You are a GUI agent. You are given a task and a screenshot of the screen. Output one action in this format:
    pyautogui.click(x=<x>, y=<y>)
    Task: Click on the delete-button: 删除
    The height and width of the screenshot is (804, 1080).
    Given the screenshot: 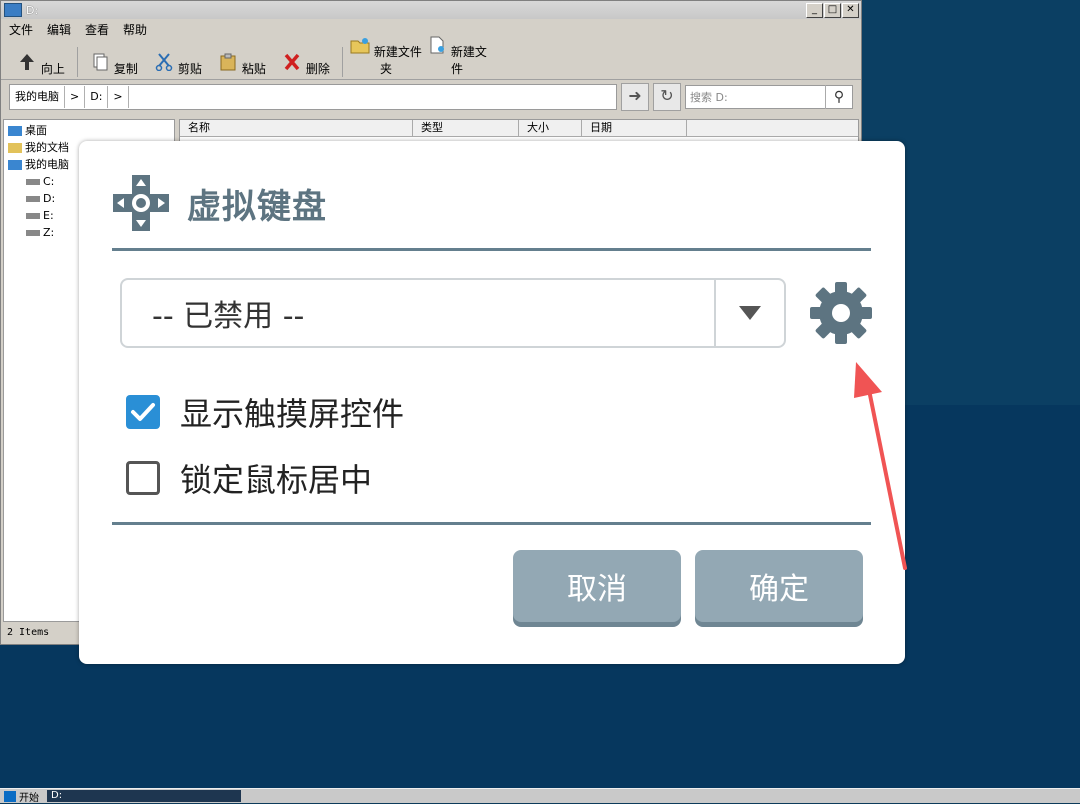 What is the action you would take?
    pyautogui.click(x=306, y=66)
    